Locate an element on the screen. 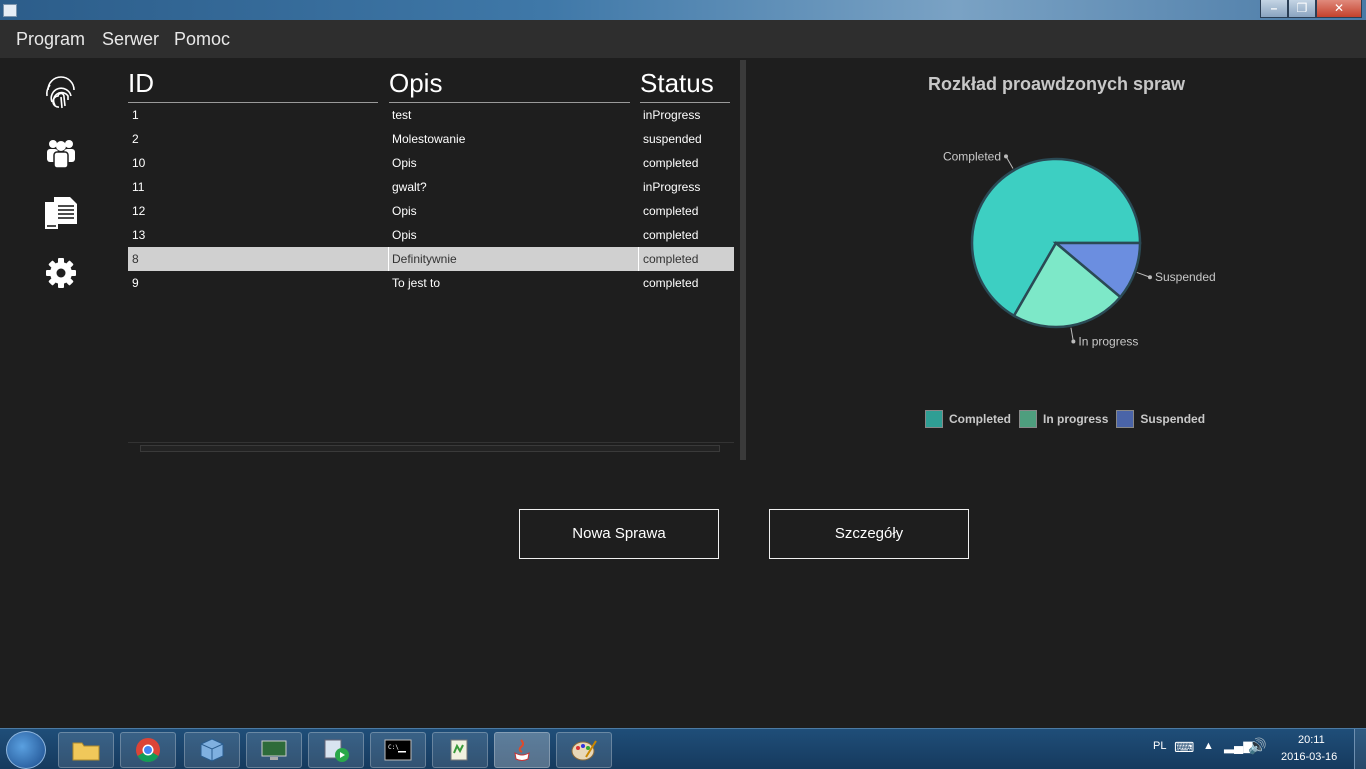  cell-opis: test is located at coordinates (402, 115).